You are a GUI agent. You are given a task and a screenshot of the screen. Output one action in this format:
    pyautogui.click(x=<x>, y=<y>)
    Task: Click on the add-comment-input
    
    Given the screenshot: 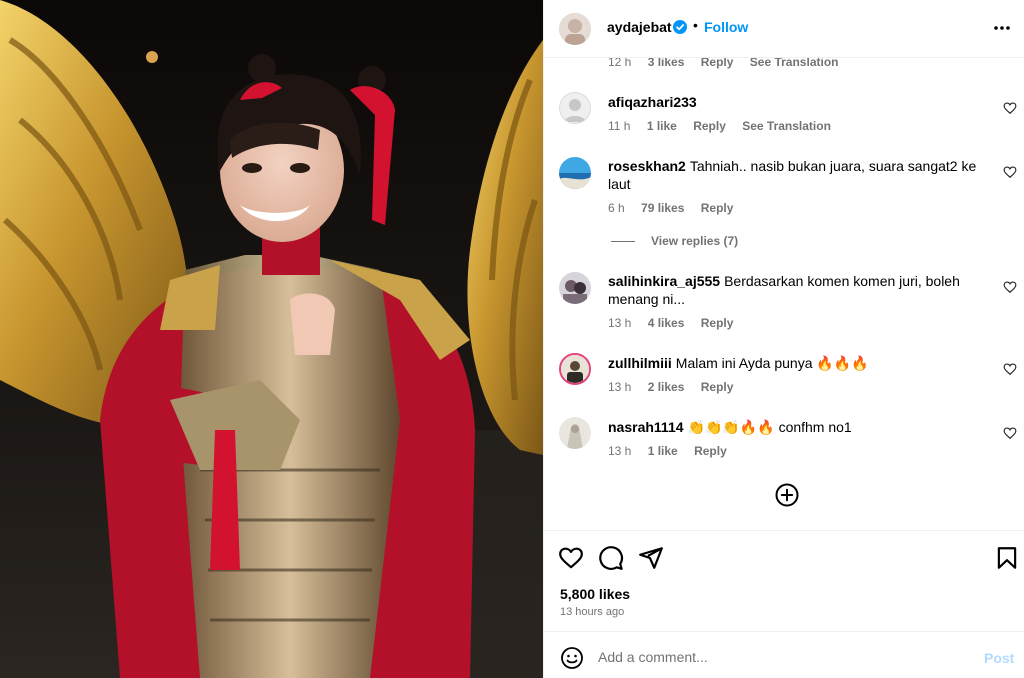 What is the action you would take?
    pyautogui.click(x=783, y=657)
    